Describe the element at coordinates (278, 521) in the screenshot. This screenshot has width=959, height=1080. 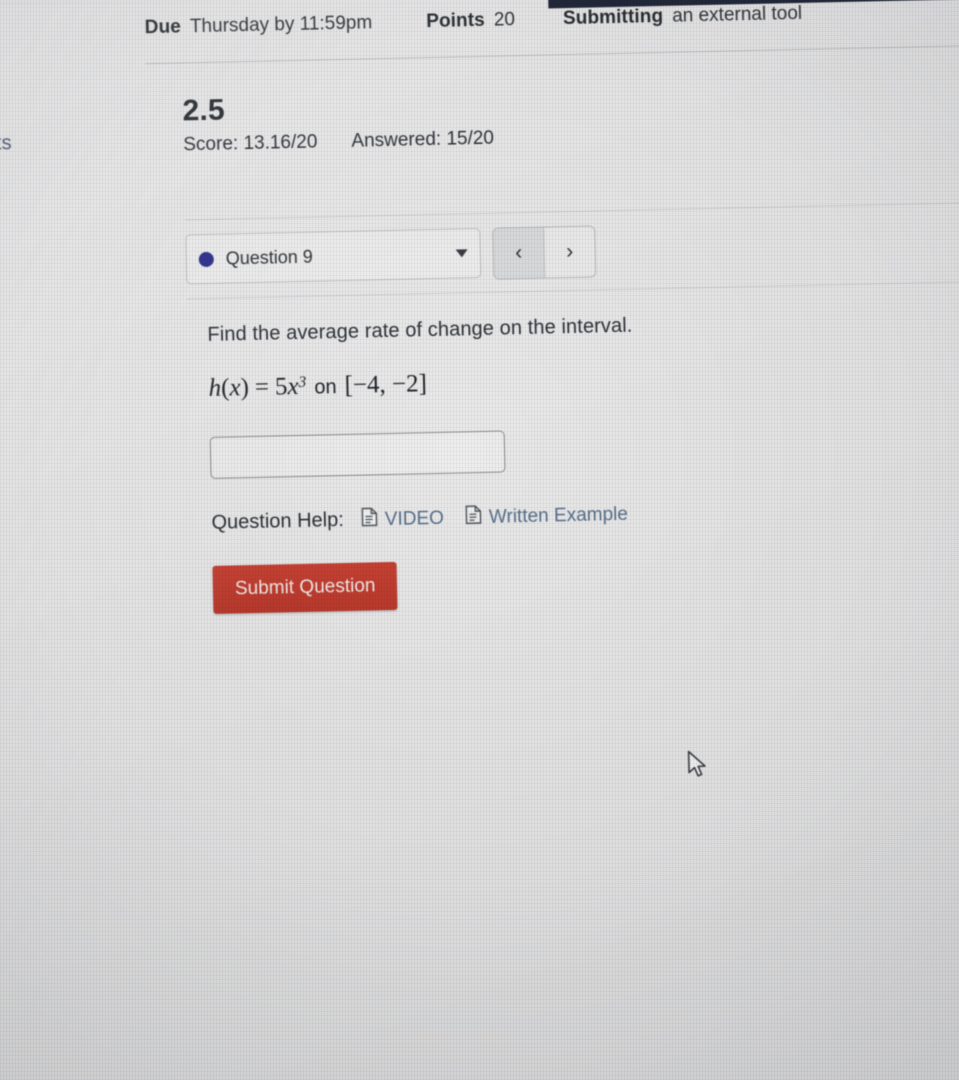
I see `question-help-label: Question Help:` at that location.